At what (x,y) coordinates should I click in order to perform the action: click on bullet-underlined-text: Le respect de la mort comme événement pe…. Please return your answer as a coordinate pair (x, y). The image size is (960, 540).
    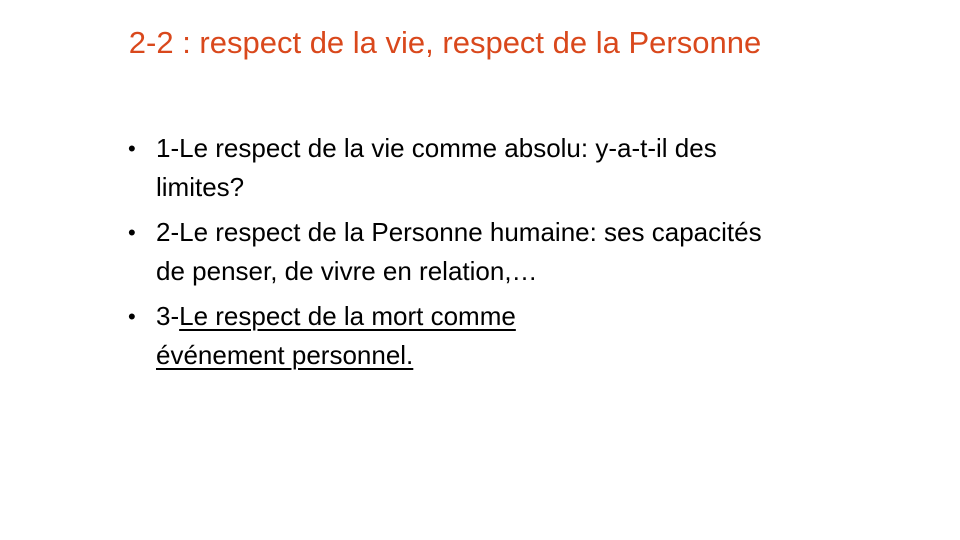
    Looking at the image, I should click on (336, 335).